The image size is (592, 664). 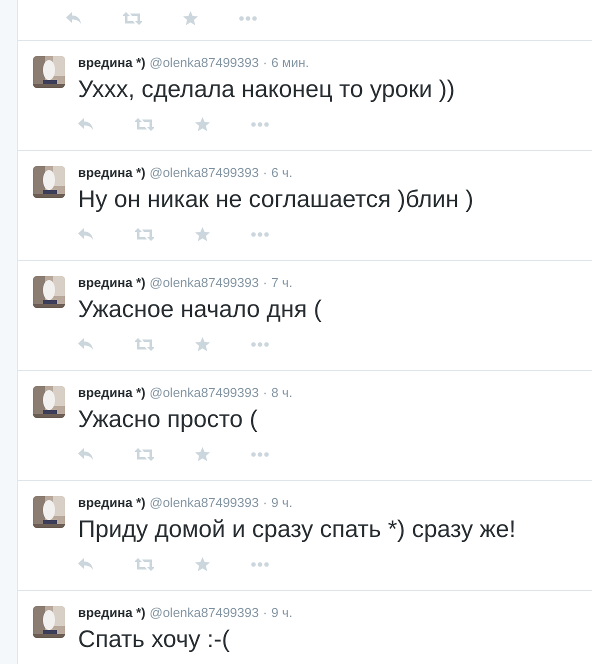 What do you see at coordinates (281, 393) in the screenshot?
I see `timestamp: 8 ч.` at bounding box center [281, 393].